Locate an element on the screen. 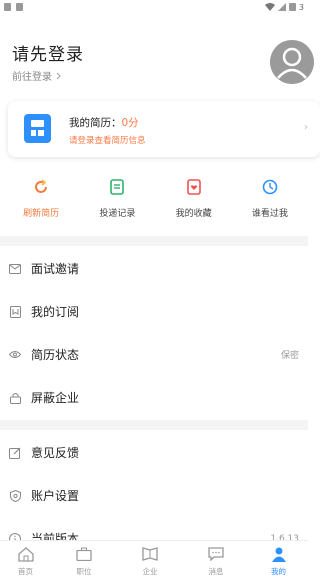  mail-icon is located at coordinates (15, 269).